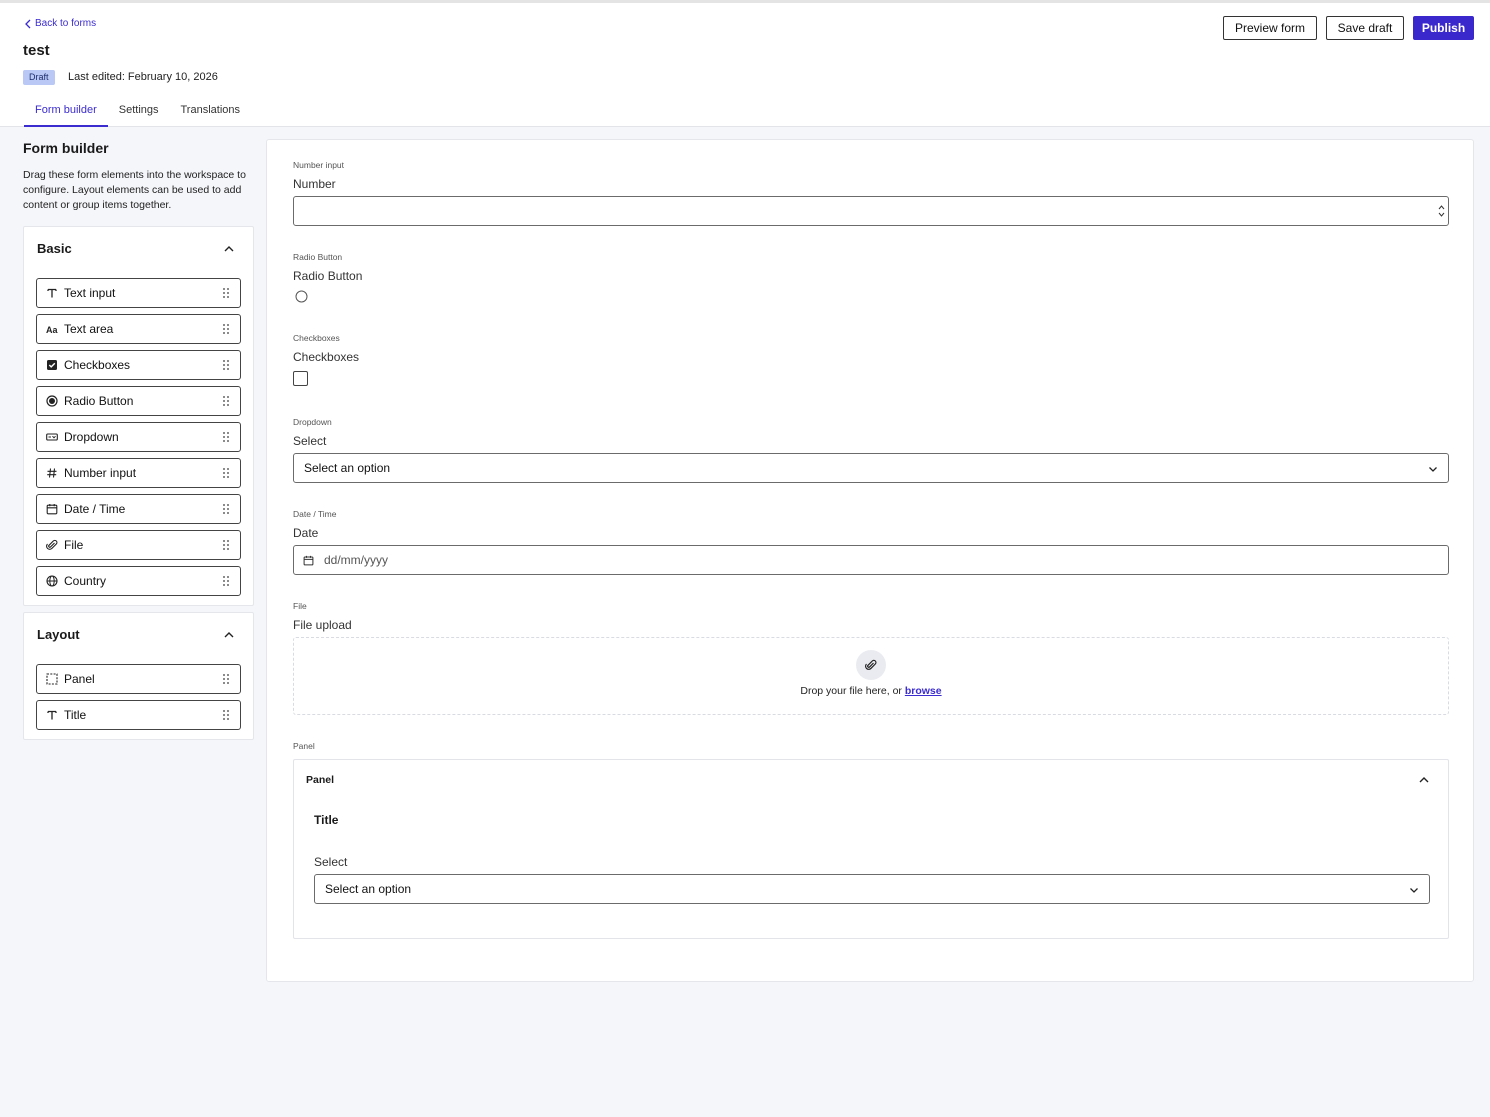  What do you see at coordinates (143, 77) in the screenshot?
I see `last-edited-text: Last edited: February 10, 2026` at bounding box center [143, 77].